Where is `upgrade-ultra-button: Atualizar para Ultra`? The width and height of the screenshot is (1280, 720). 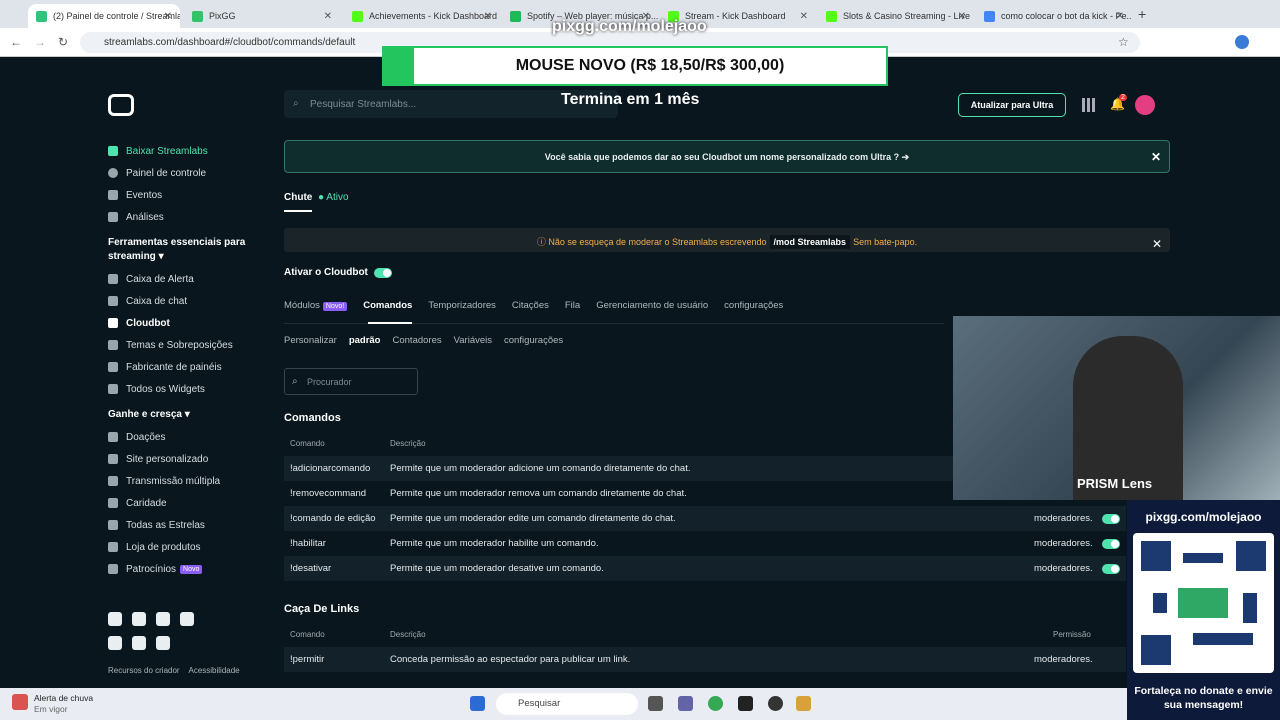 upgrade-ultra-button: Atualizar para Ultra is located at coordinates (1012, 105).